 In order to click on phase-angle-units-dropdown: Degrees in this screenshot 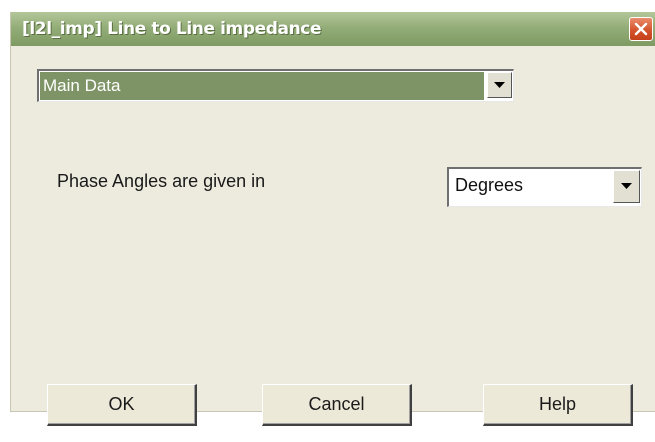, I will do `click(544, 187)`.